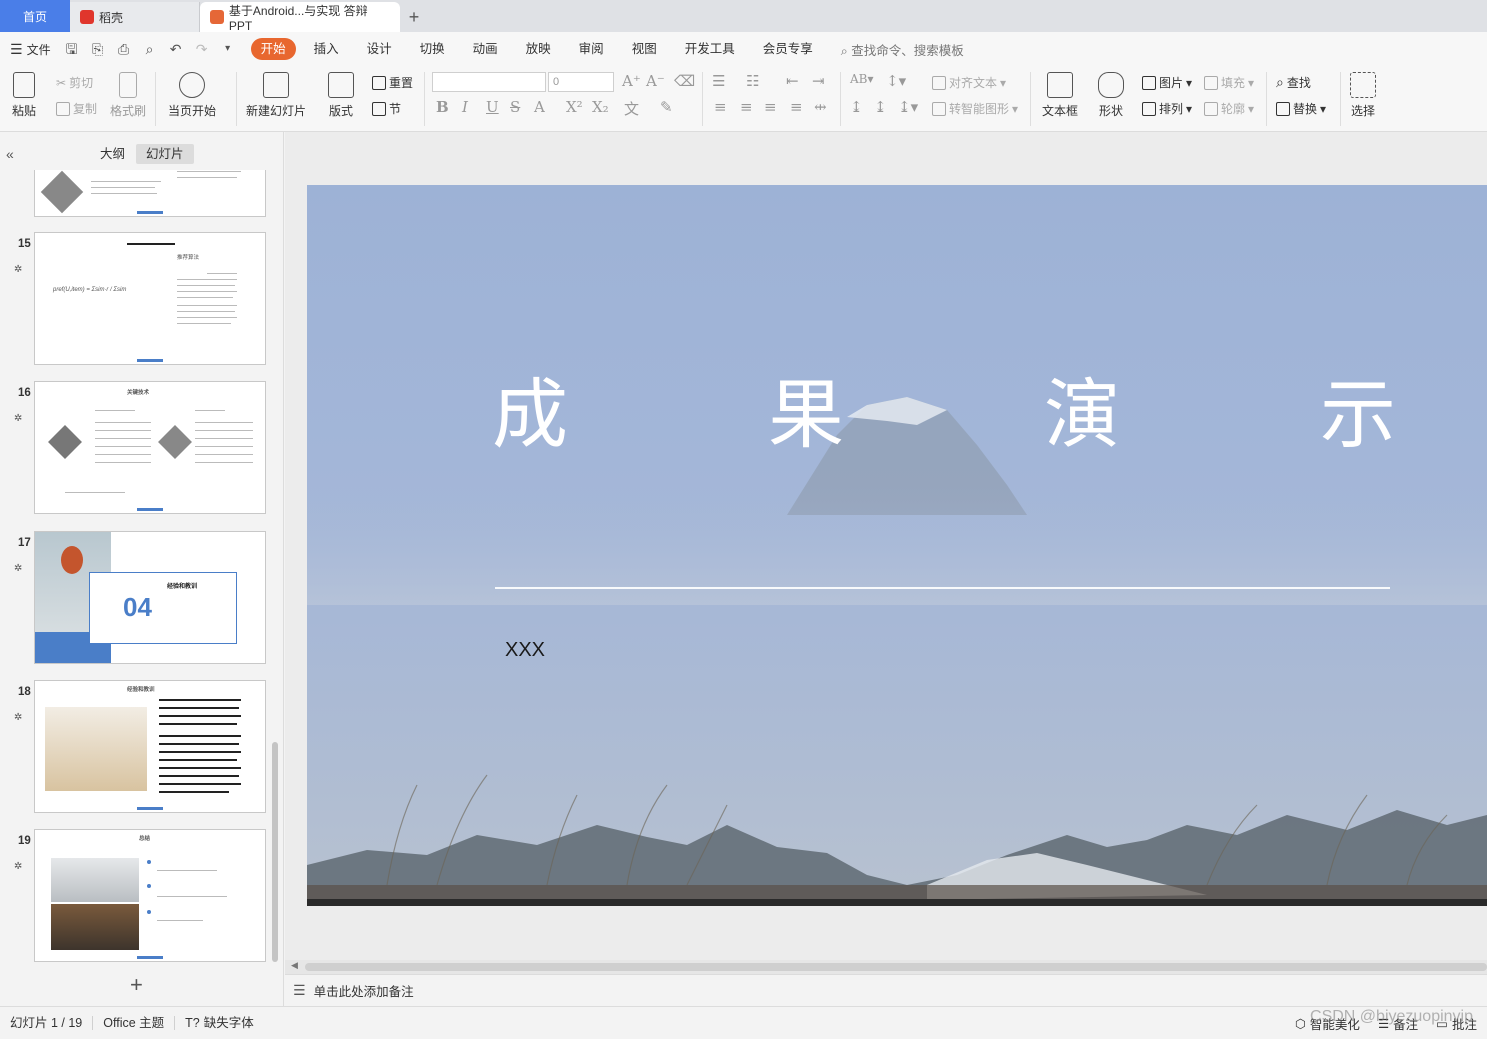 The width and height of the screenshot is (1487, 1039). Describe the element at coordinates (135, 895) in the screenshot. I see `slide-thumbnail-19: 19 ✲ 总结` at that location.